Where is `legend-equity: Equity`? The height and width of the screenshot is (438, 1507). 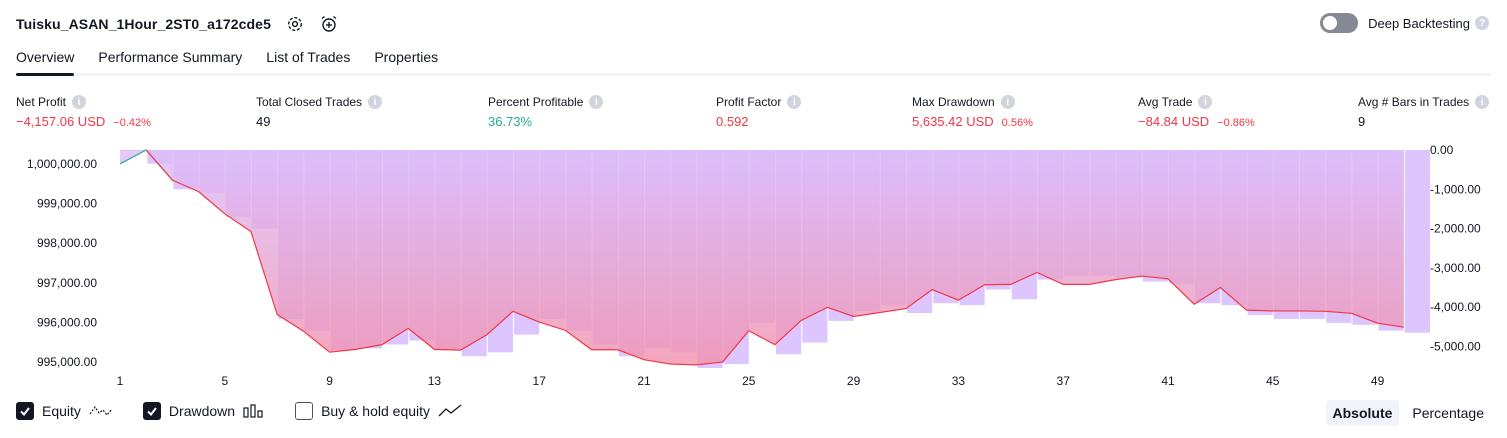 legend-equity: Equity is located at coordinates (64, 411).